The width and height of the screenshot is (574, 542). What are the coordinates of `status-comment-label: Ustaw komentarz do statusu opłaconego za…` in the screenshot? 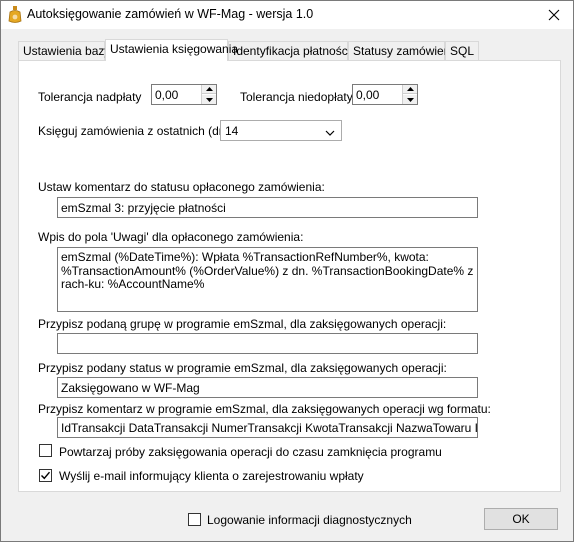 It's located at (181, 187).